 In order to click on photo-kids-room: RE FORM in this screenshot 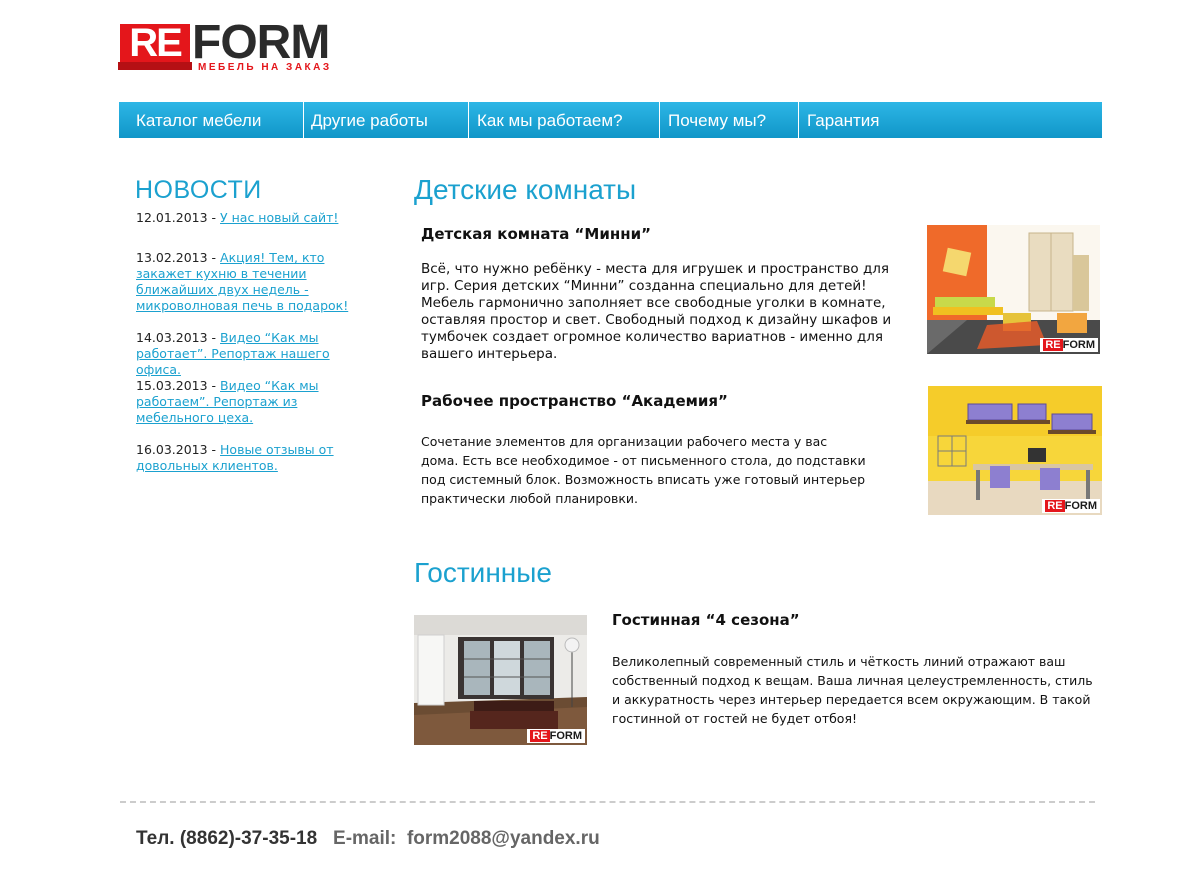, I will do `click(1013, 289)`.